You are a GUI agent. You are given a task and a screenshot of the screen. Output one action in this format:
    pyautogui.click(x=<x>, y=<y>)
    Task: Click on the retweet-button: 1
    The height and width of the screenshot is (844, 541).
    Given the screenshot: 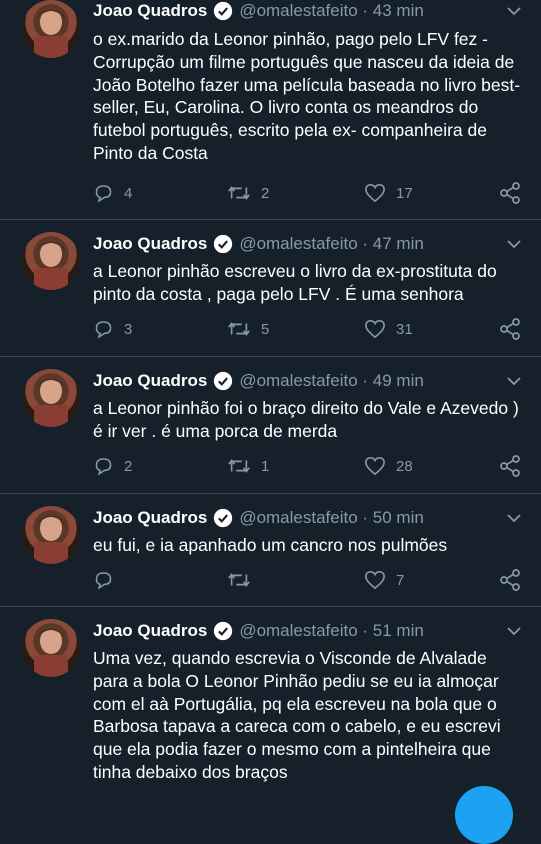 What is the action you would take?
    pyautogui.click(x=248, y=466)
    